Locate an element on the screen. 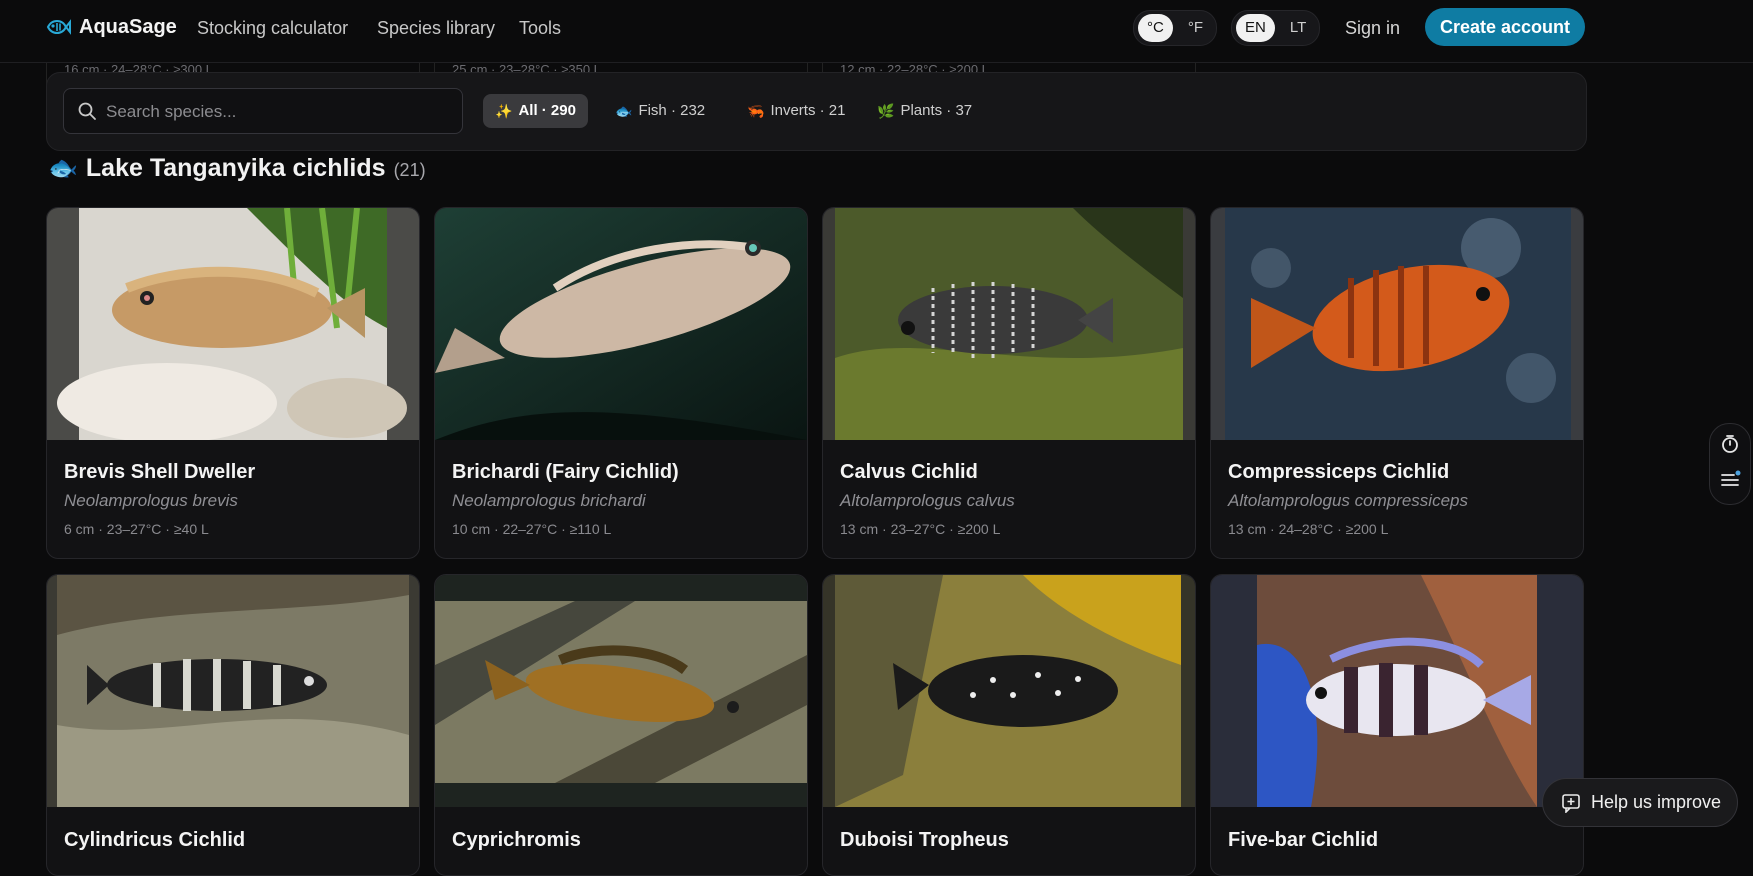  help-label: Help us improve is located at coordinates (1656, 802).